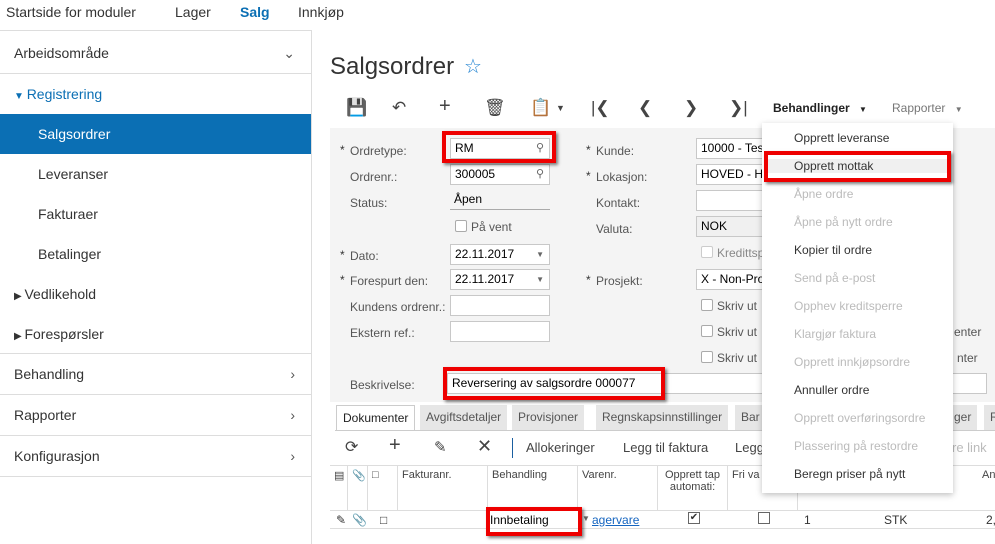  What do you see at coordinates (255, 12) in the screenshot?
I see `nav-salg: Salg` at bounding box center [255, 12].